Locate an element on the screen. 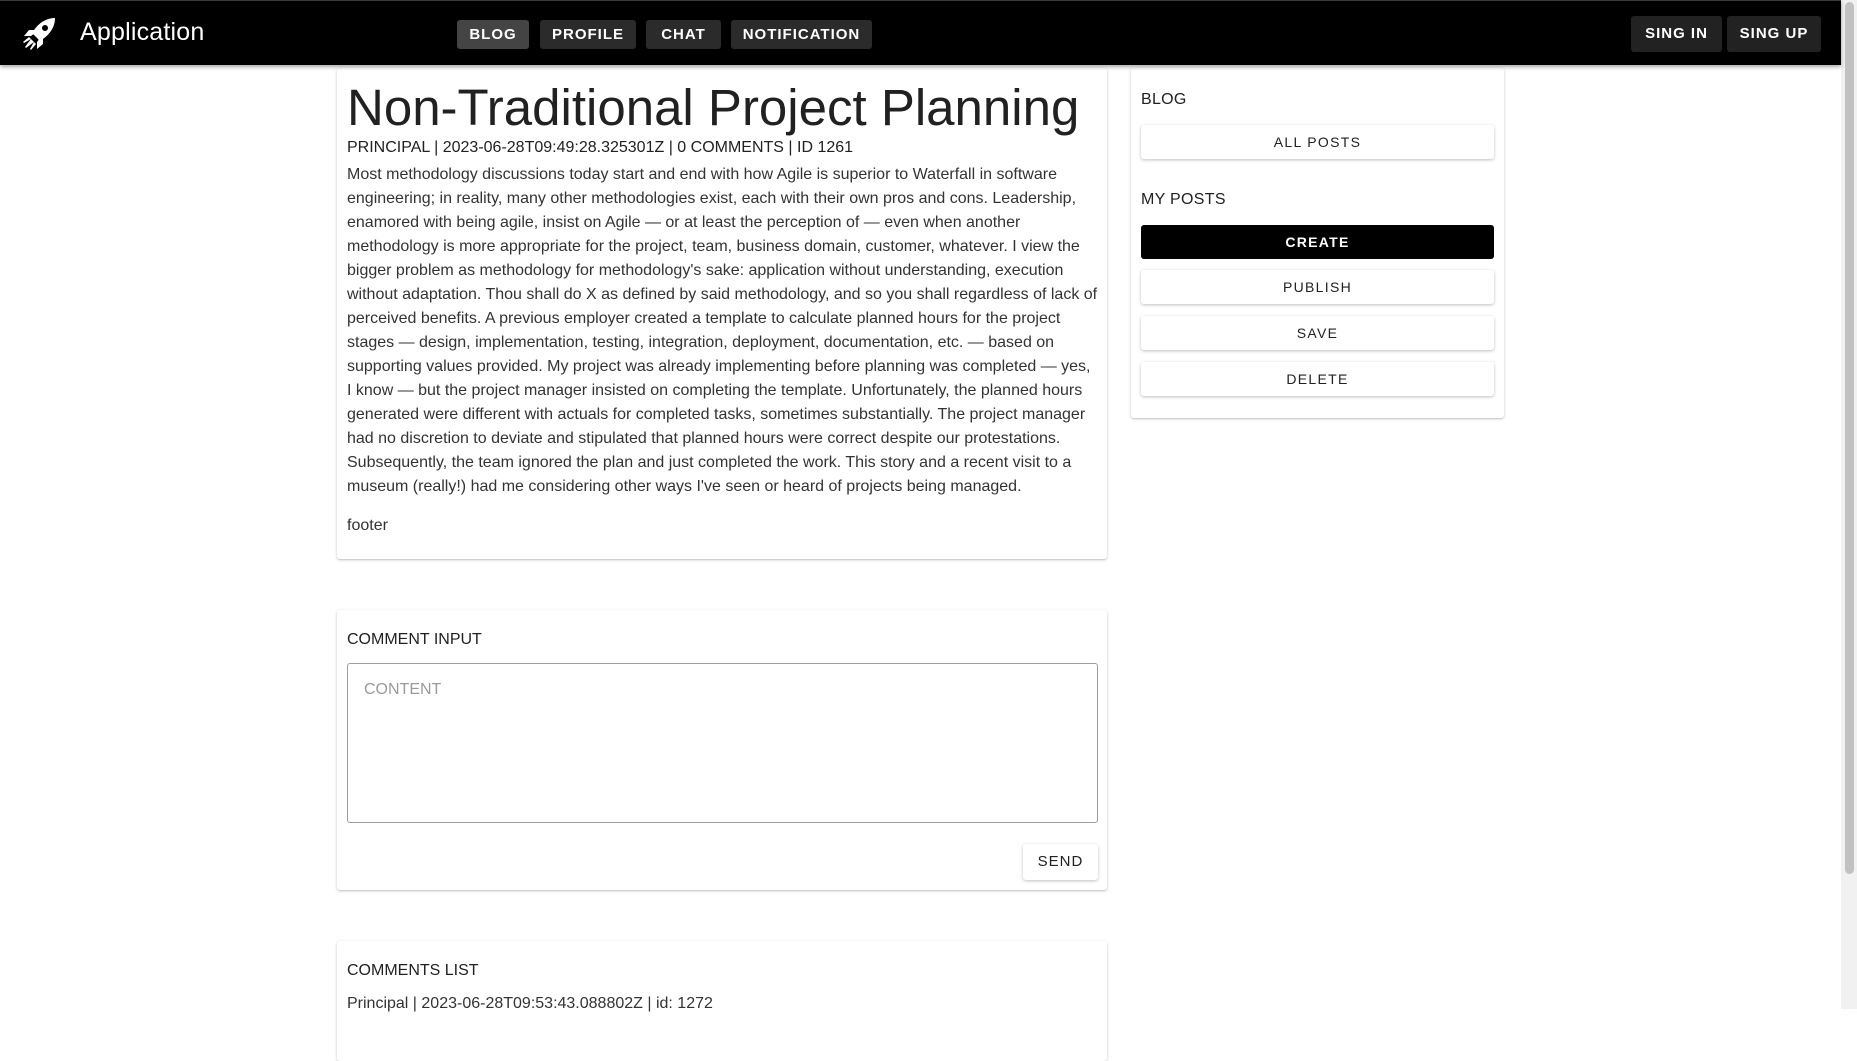 The width and height of the screenshot is (1857, 1061). rocket-icon is located at coordinates (39, 34).